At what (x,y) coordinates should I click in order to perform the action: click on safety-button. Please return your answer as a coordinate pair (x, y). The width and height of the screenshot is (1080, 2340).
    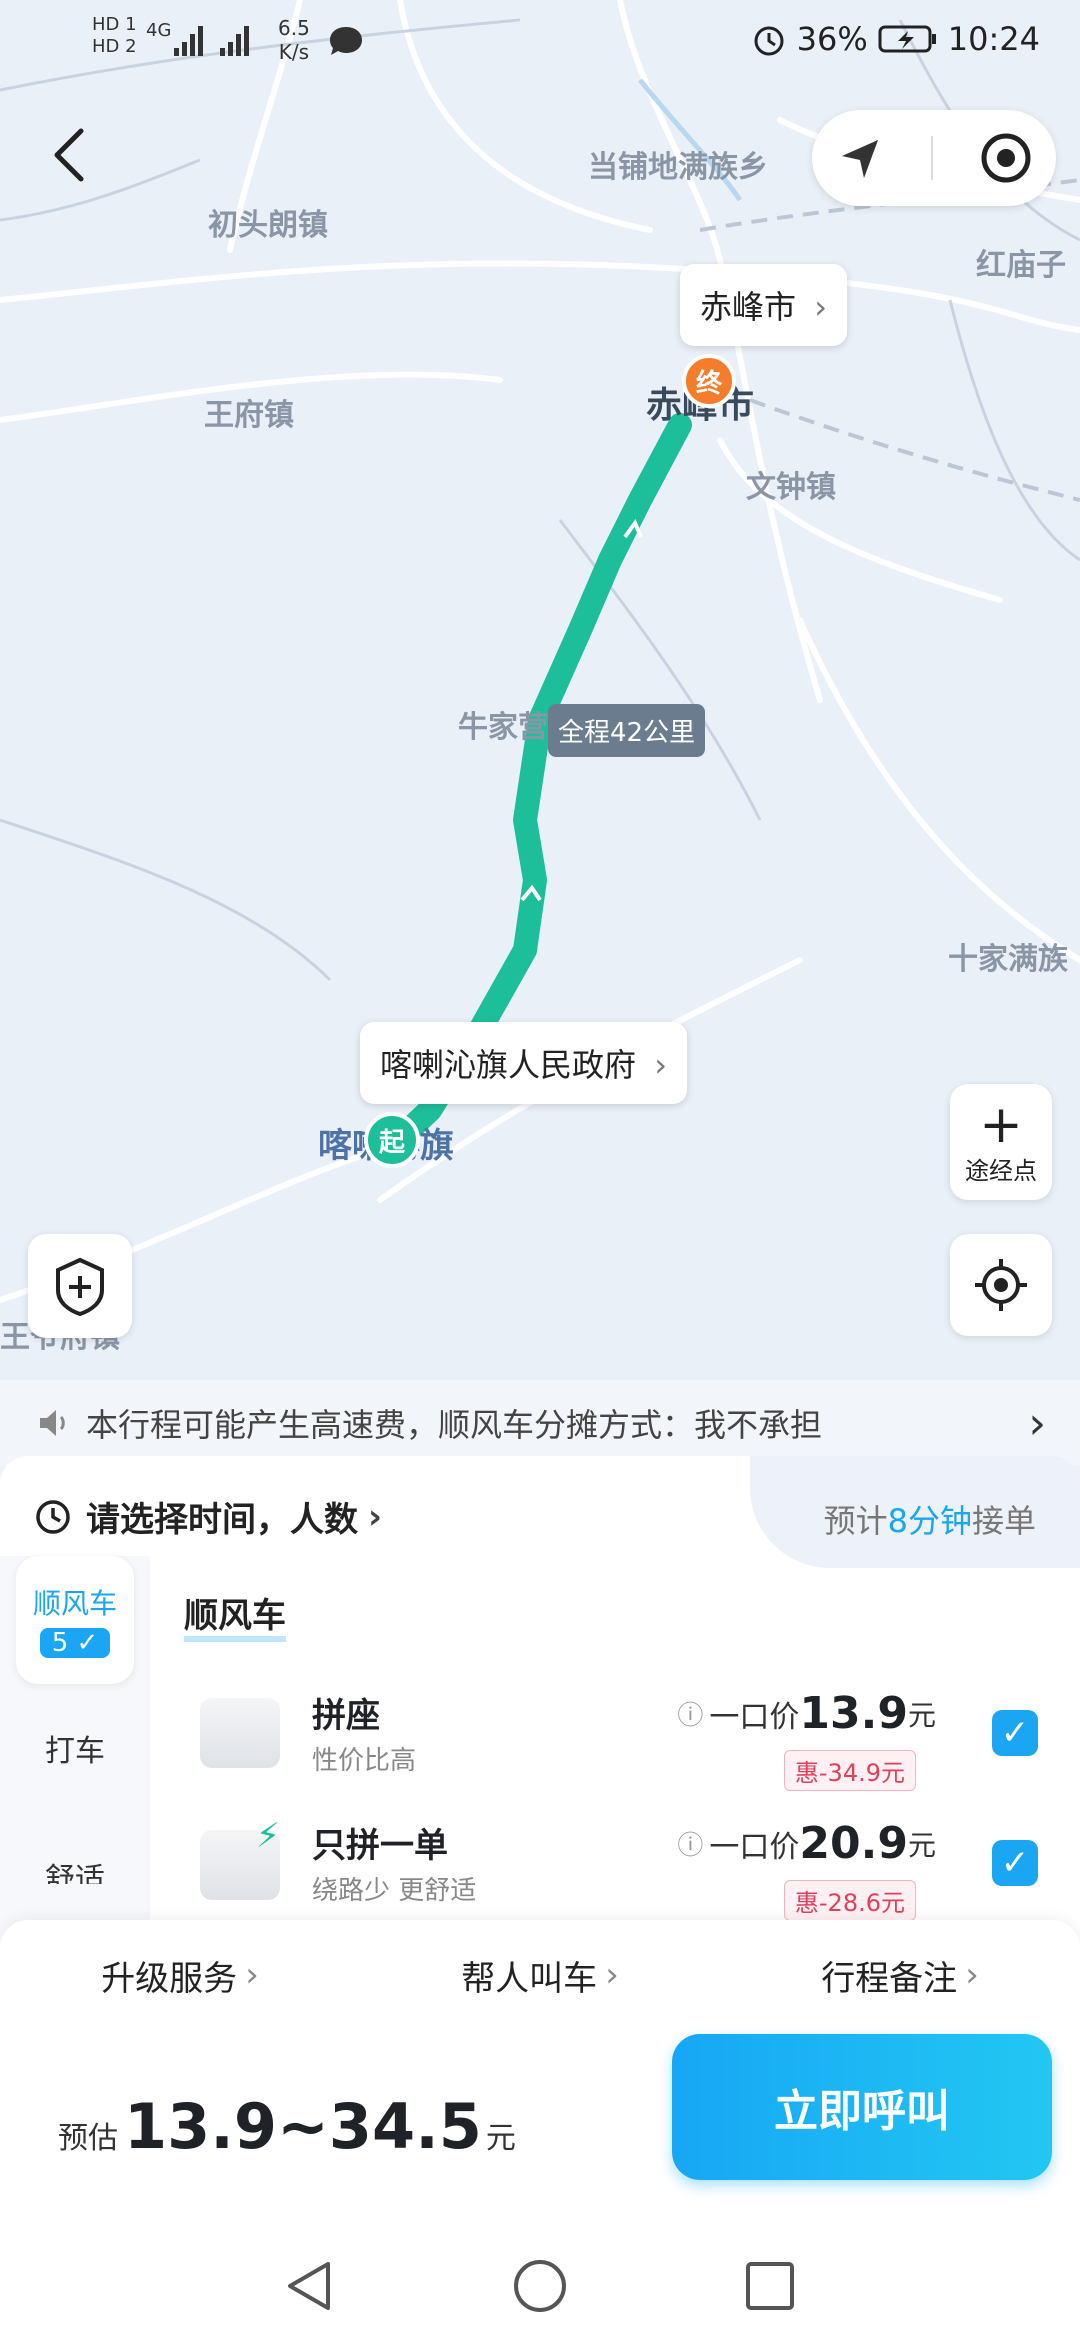
    Looking at the image, I should click on (80, 1286).